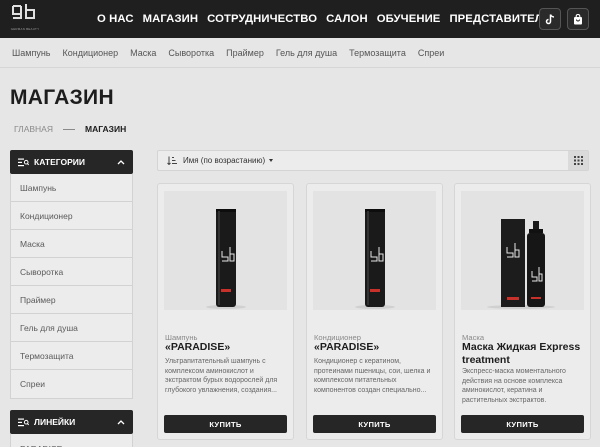 The width and height of the screenshot is (600, 447). I want to click on product-name: Маска Жидкая Express treatment, so click(524, 353).